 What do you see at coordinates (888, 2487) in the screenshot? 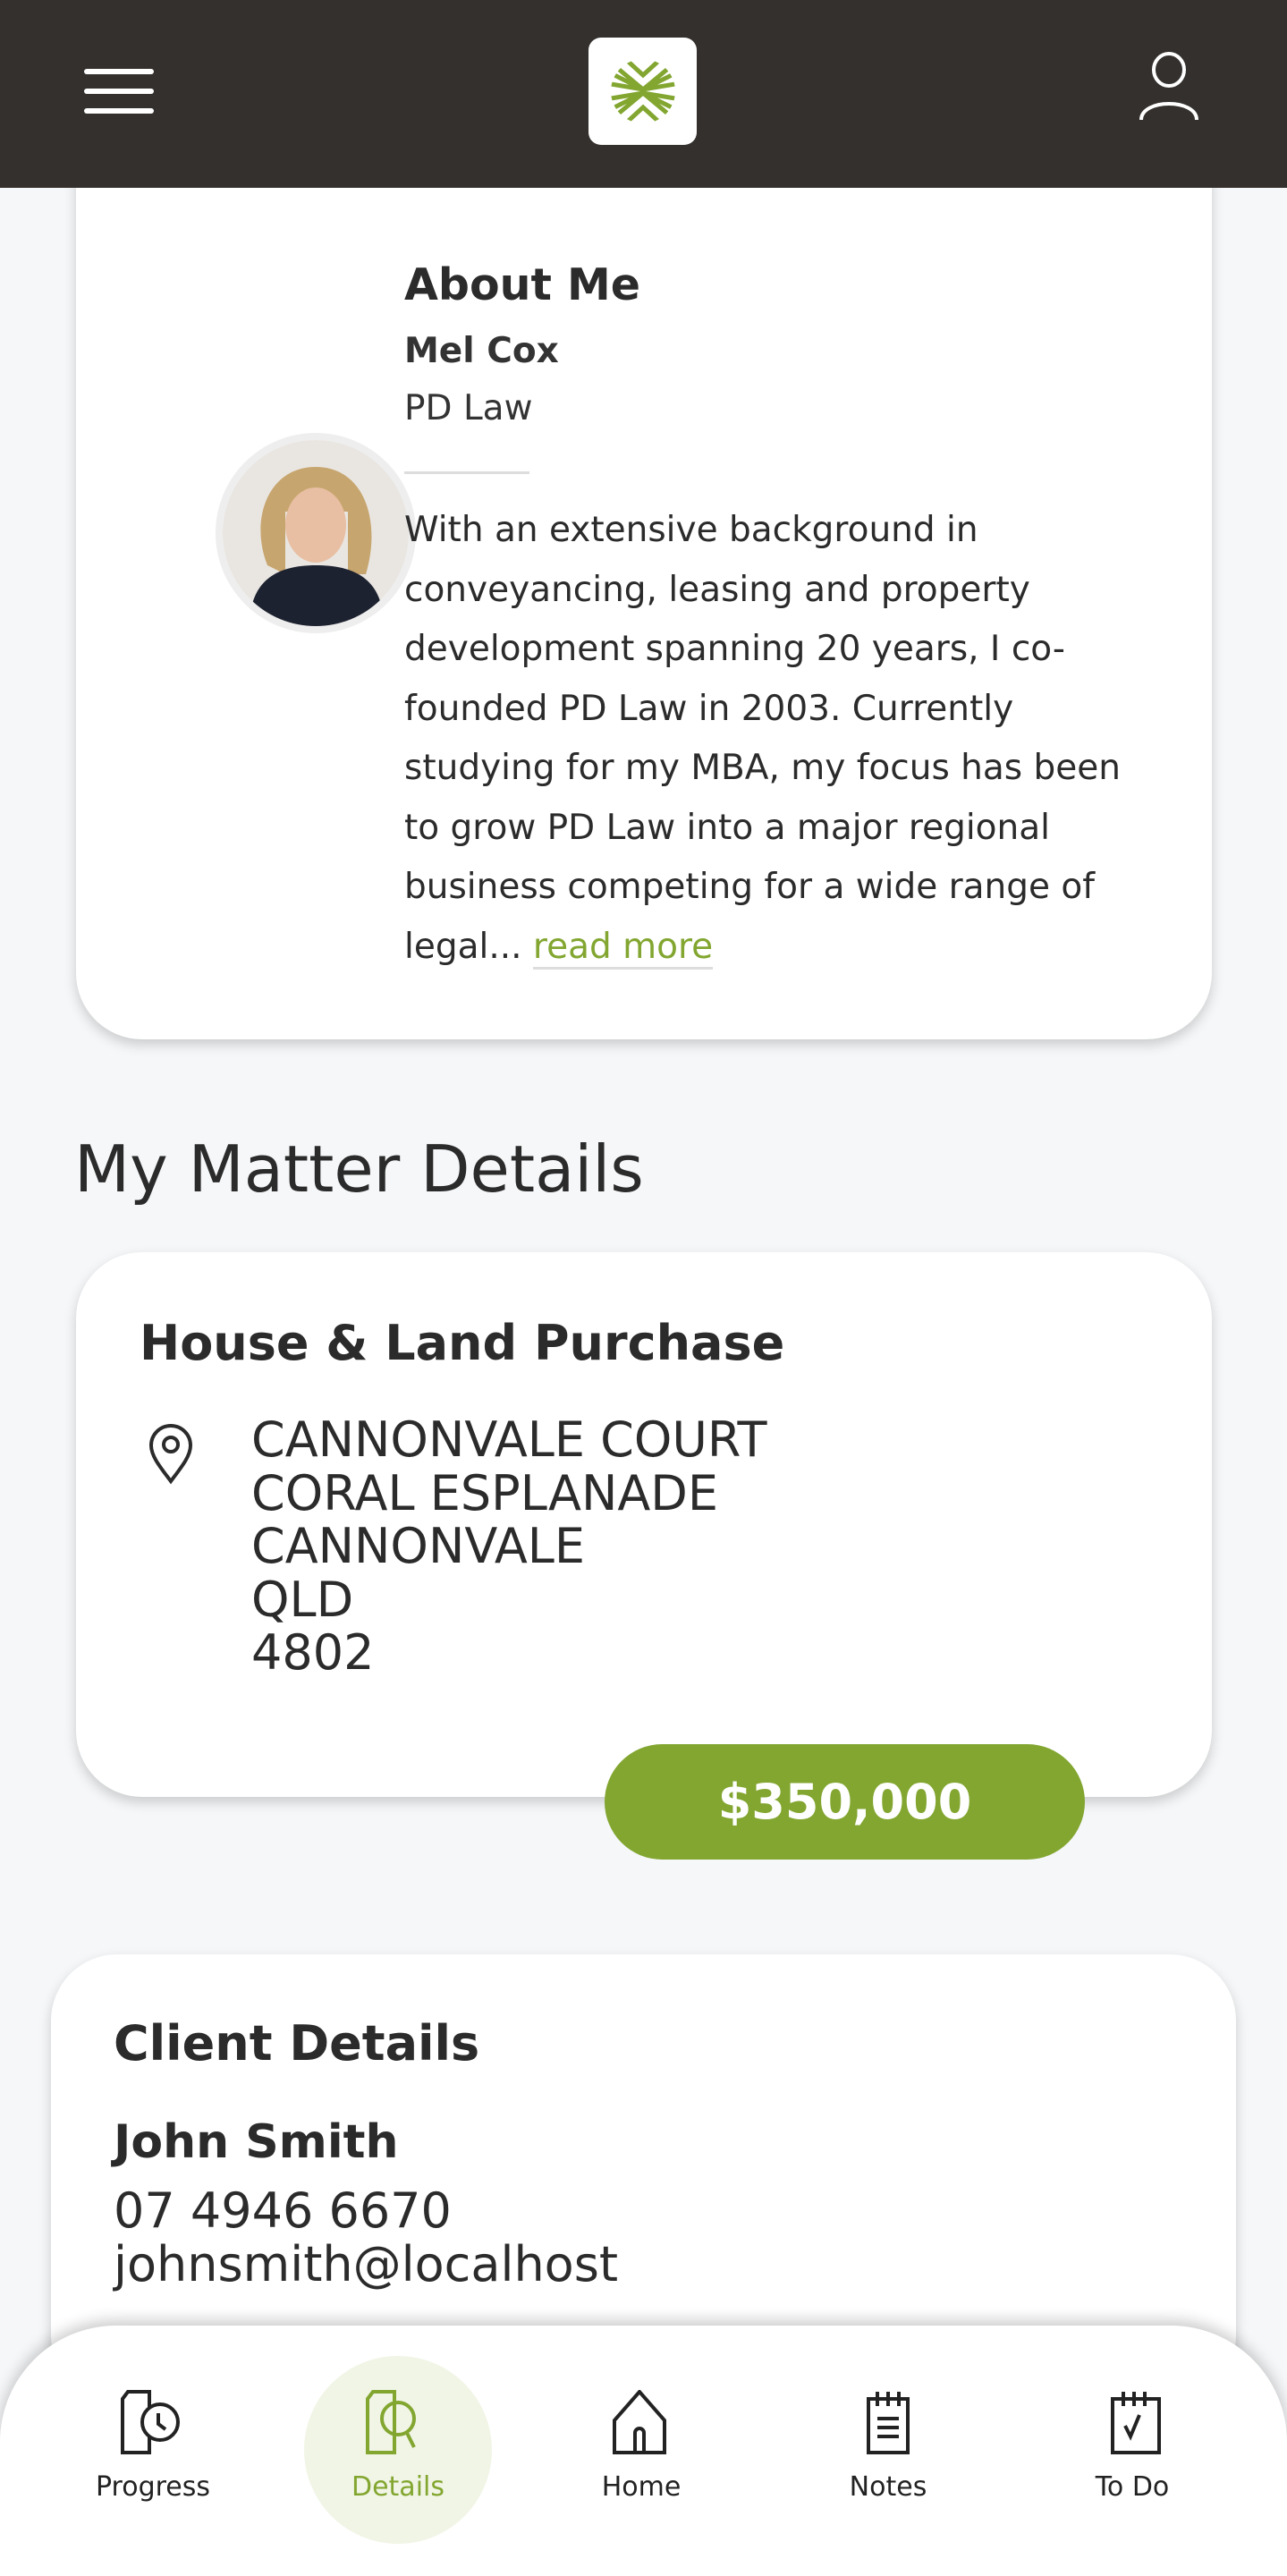
I see `nav-label: Notes` at bounding box center [888, 2487].